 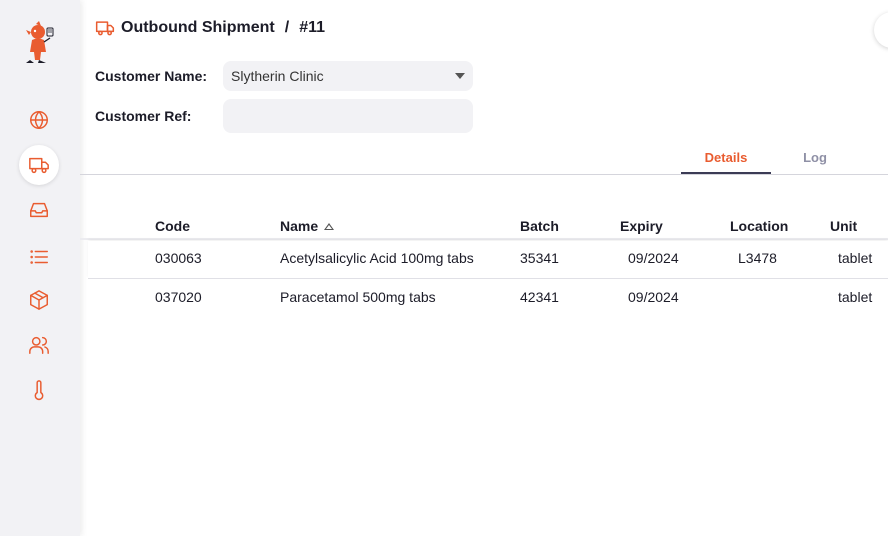 I want to click on tab-log: Log, so click(x=815, y=162).